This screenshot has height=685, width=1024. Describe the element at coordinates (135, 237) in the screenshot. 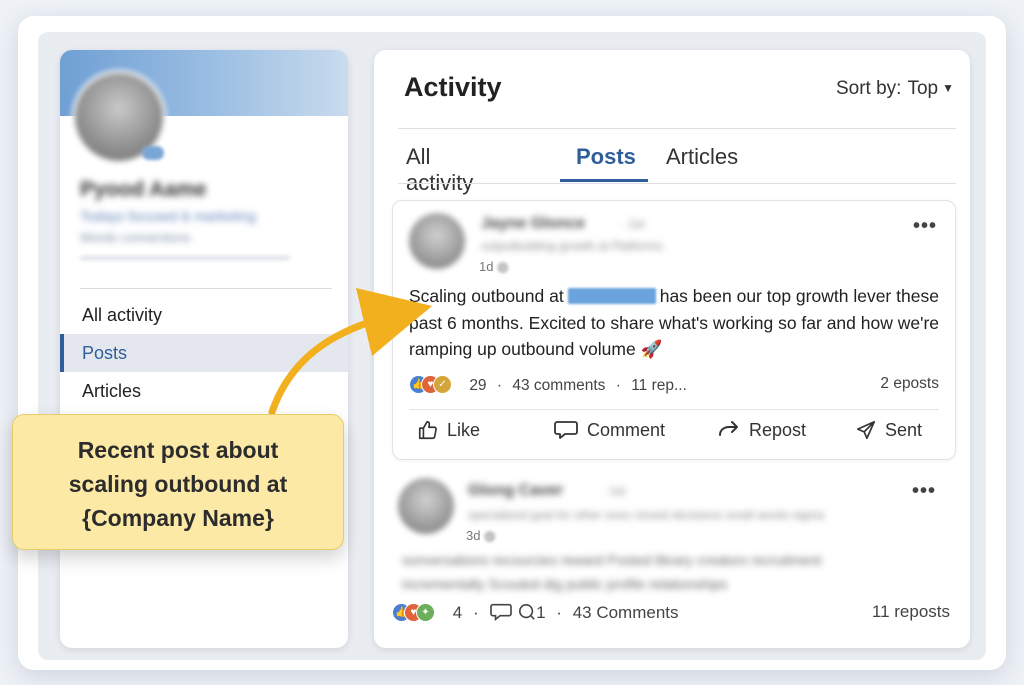

I see `profile-subline: Words connections` at that location.